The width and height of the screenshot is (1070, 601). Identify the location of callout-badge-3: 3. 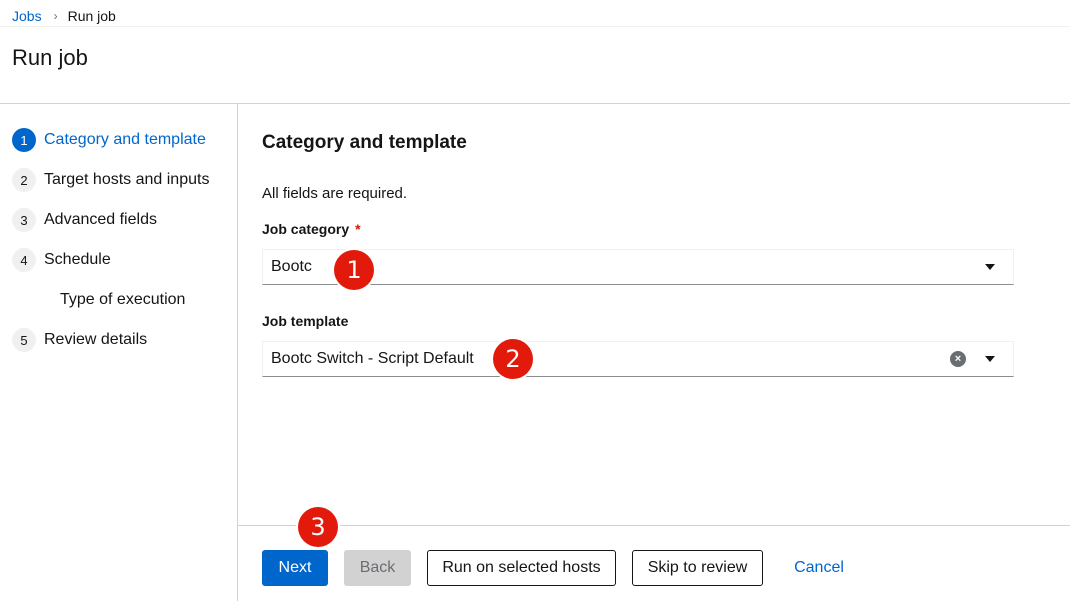
(318, 527).